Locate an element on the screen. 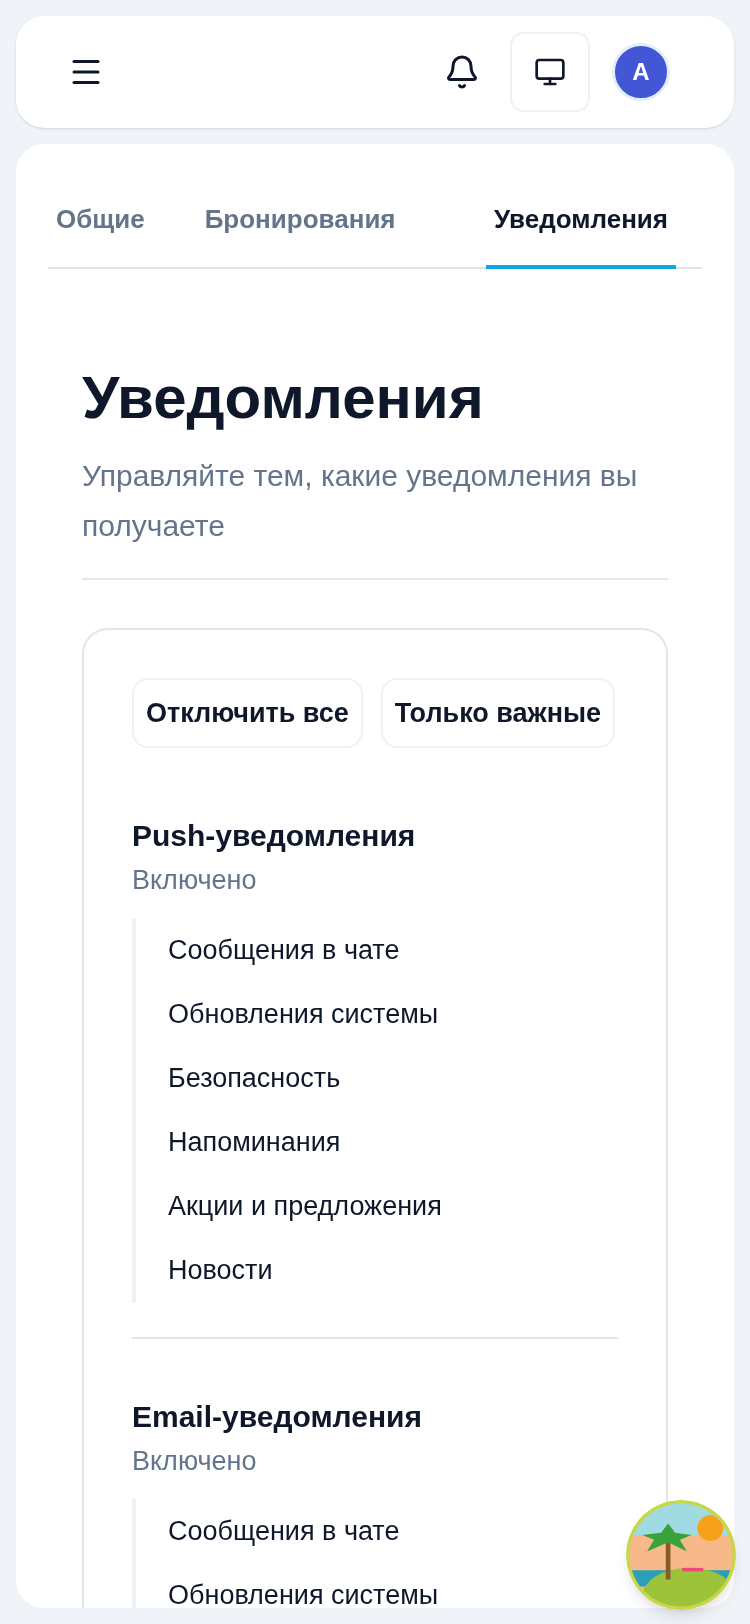 The height and width of the screenshot is (1624, 750). action-button: Отключить все is located at coordinates (247, 713).